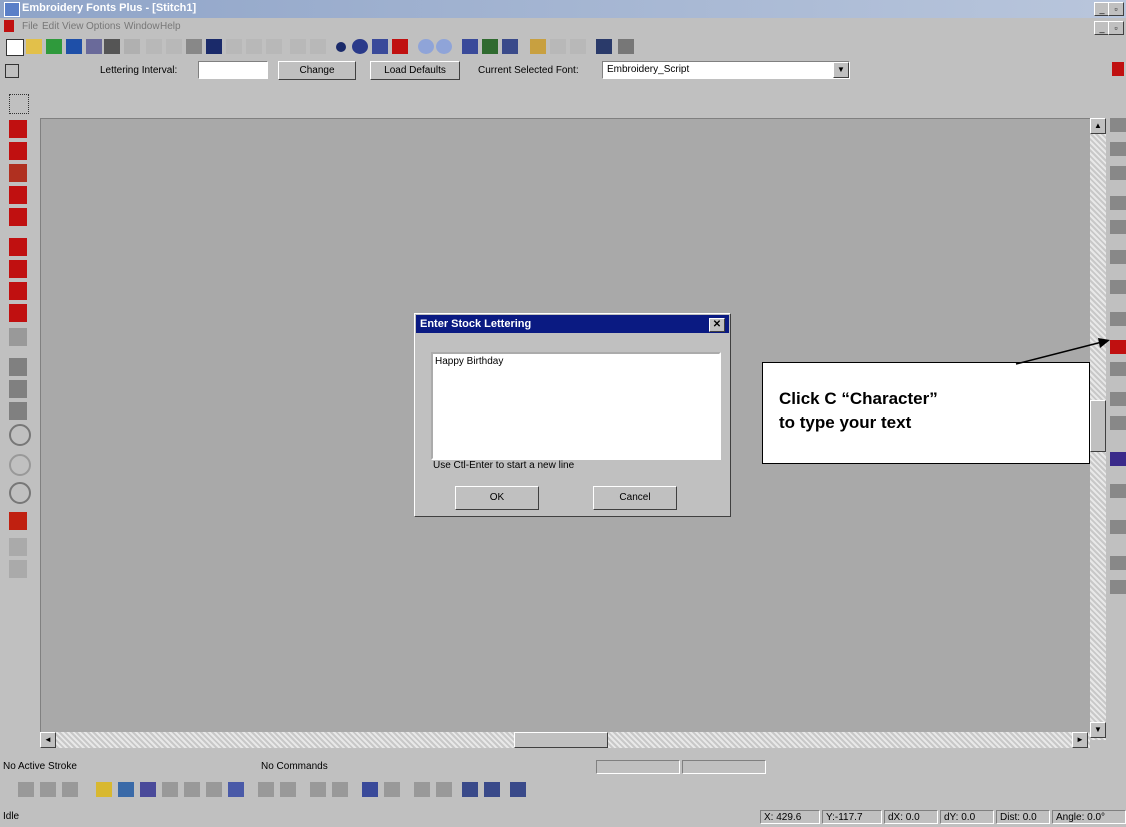  What do you see at coordinates (48, 740) in the screenshot?
I see `scroll-left-icon: ◄` at bounding box center [48, 740].